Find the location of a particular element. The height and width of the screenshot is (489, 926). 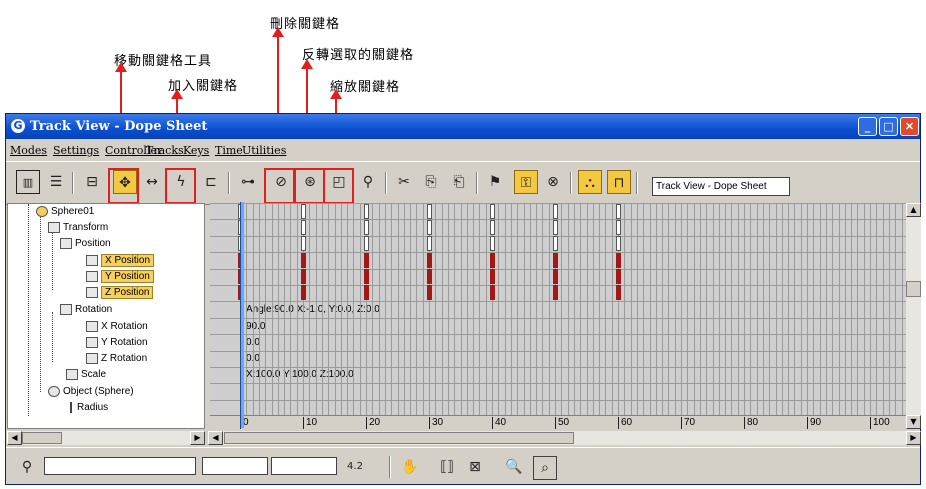

zoom-value-icon: 4.2 is located at coordinates (355, 467).